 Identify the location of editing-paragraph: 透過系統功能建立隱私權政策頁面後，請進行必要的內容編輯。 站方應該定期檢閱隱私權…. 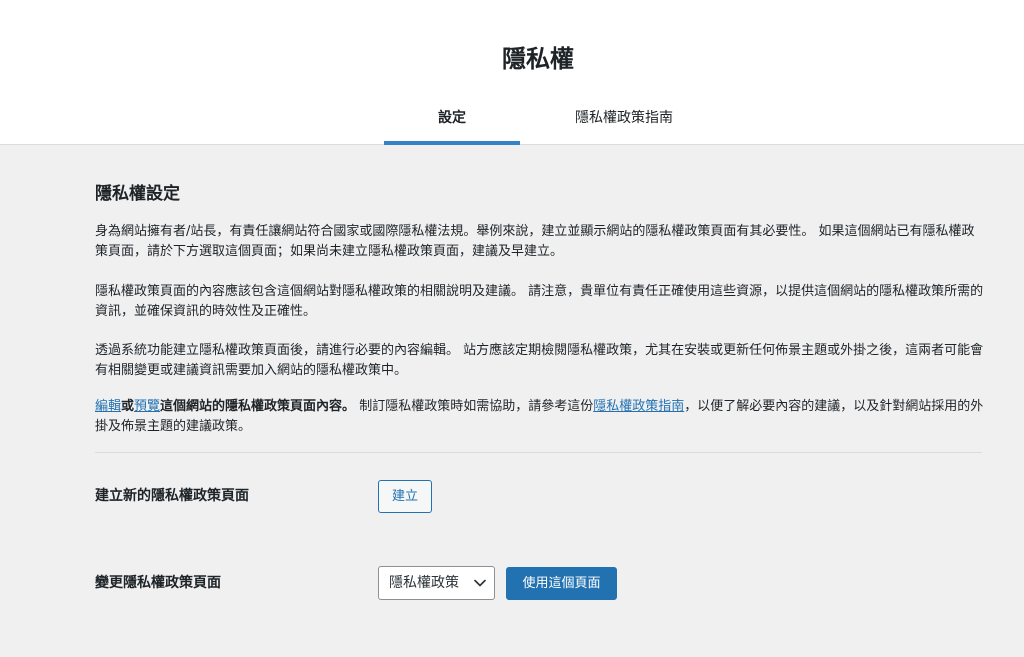
(539, 360).